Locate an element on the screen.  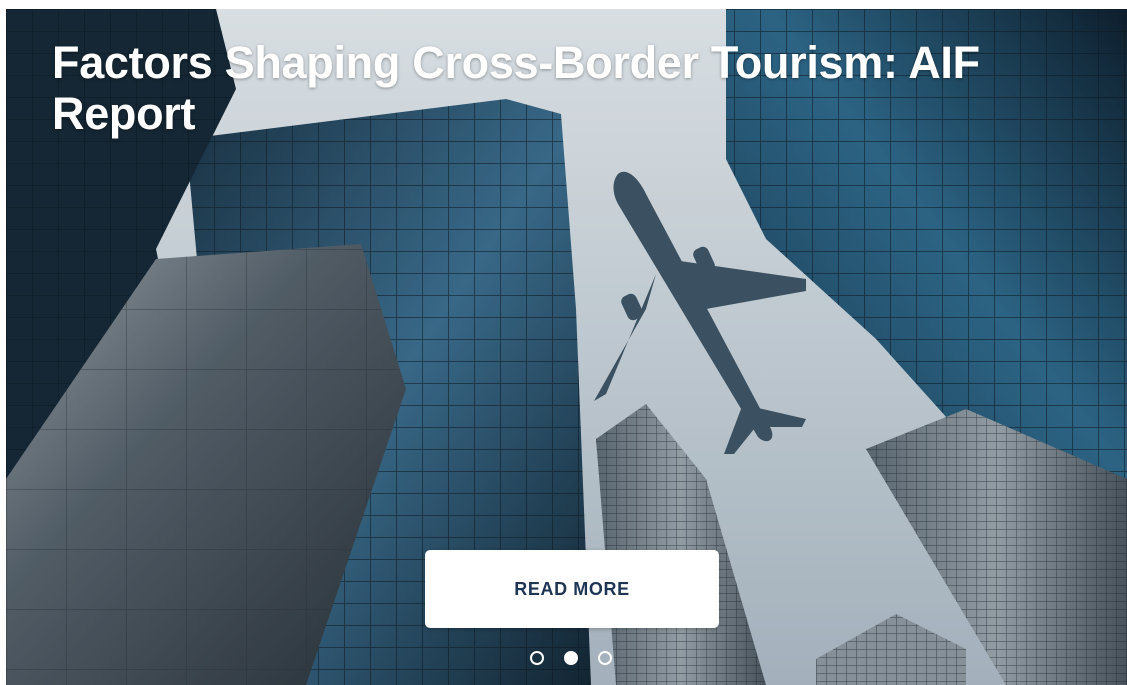
read-more-button: READ MORE is located at coordinates (572, 589).